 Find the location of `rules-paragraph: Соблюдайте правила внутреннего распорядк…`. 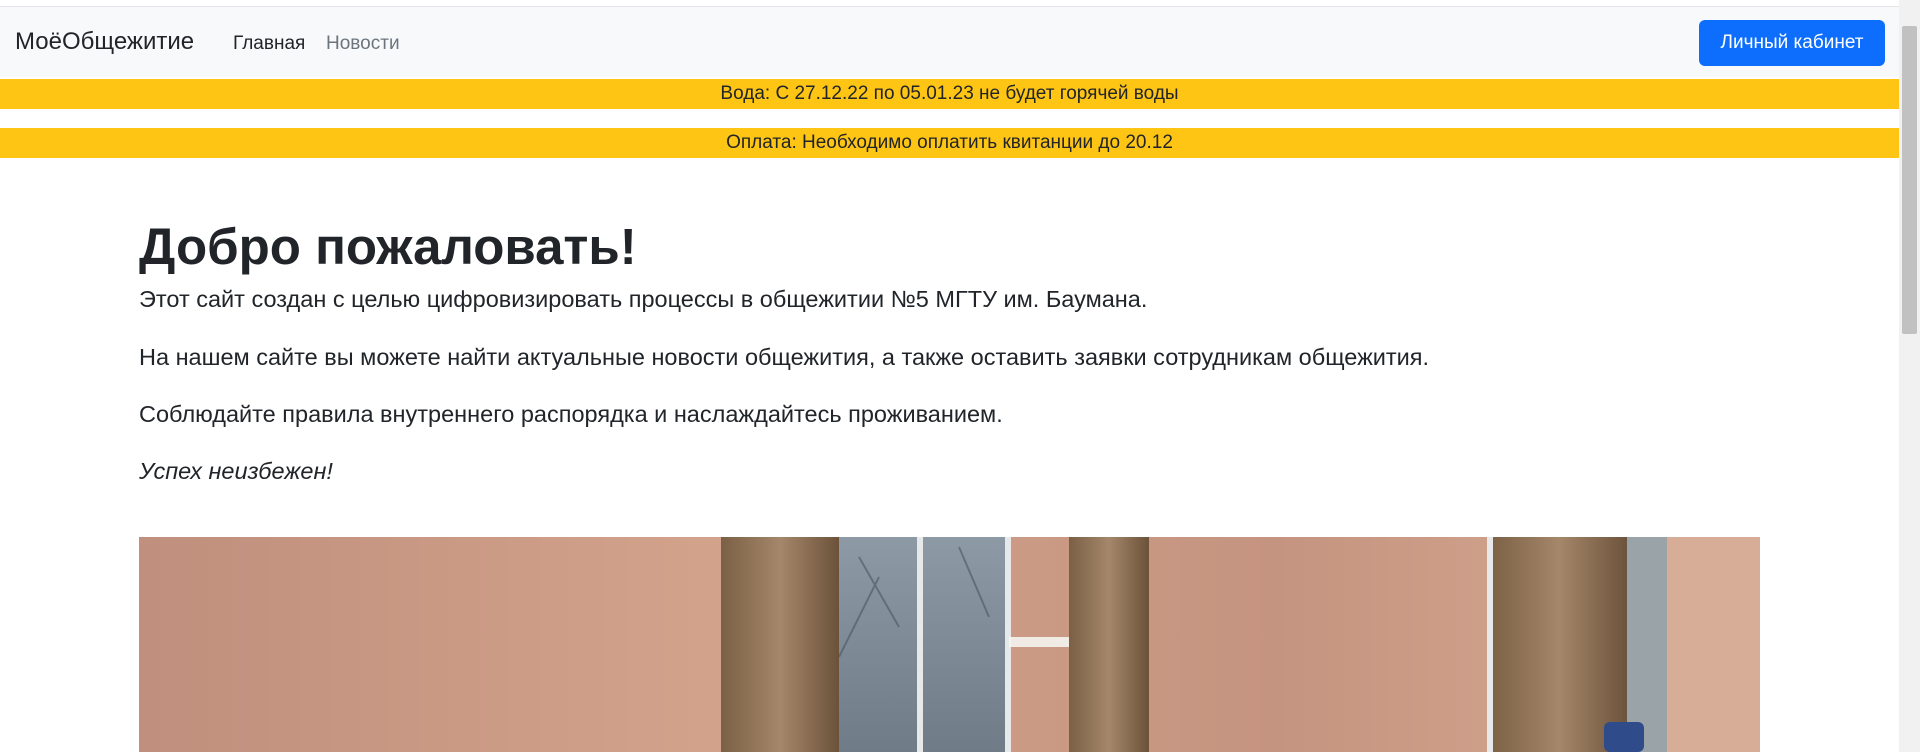

rules-paragraph: Соблюдайте правила внутреннего распорядк… is located at coordinates (571, 413).